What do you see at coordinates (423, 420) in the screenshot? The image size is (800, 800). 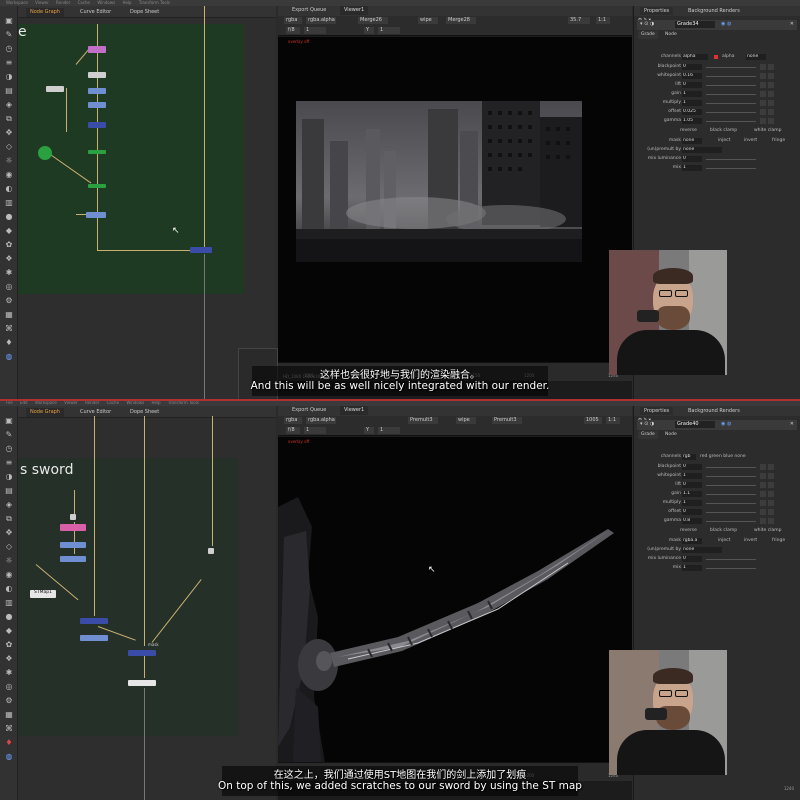 I see `a-input-select: Premult3` at bounding box center [423, 420].